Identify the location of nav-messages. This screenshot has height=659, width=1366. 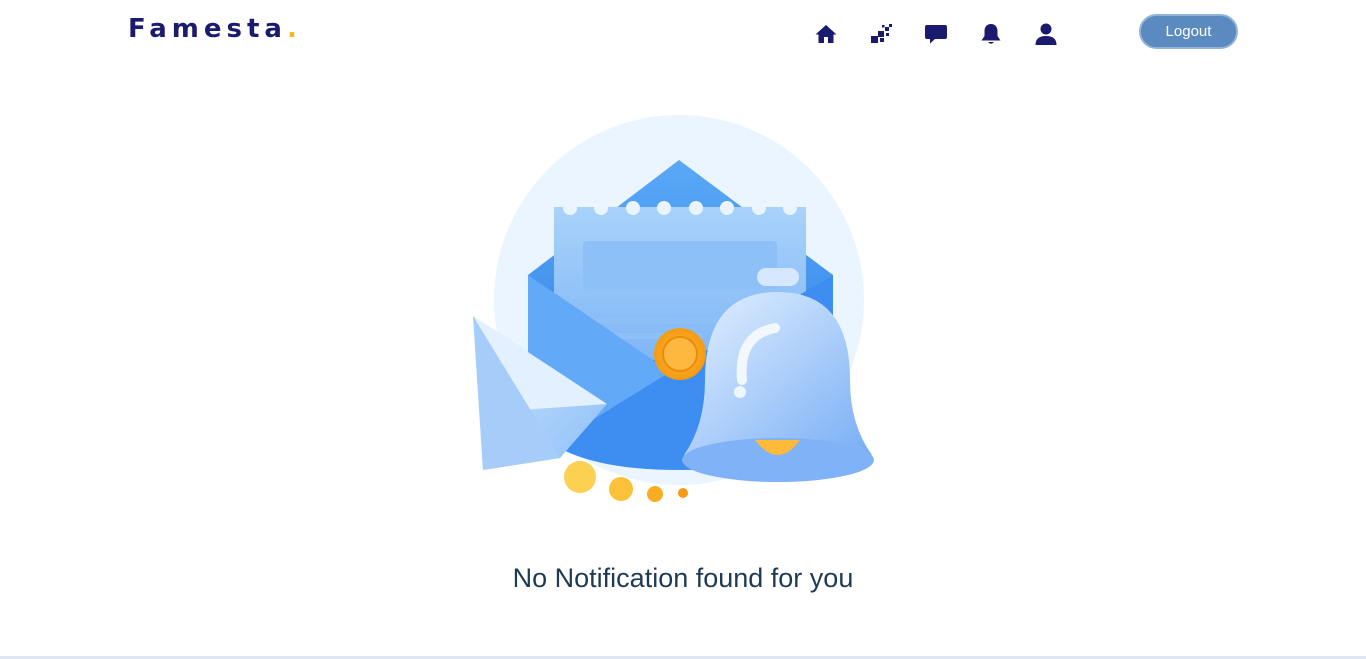
(936, 34).